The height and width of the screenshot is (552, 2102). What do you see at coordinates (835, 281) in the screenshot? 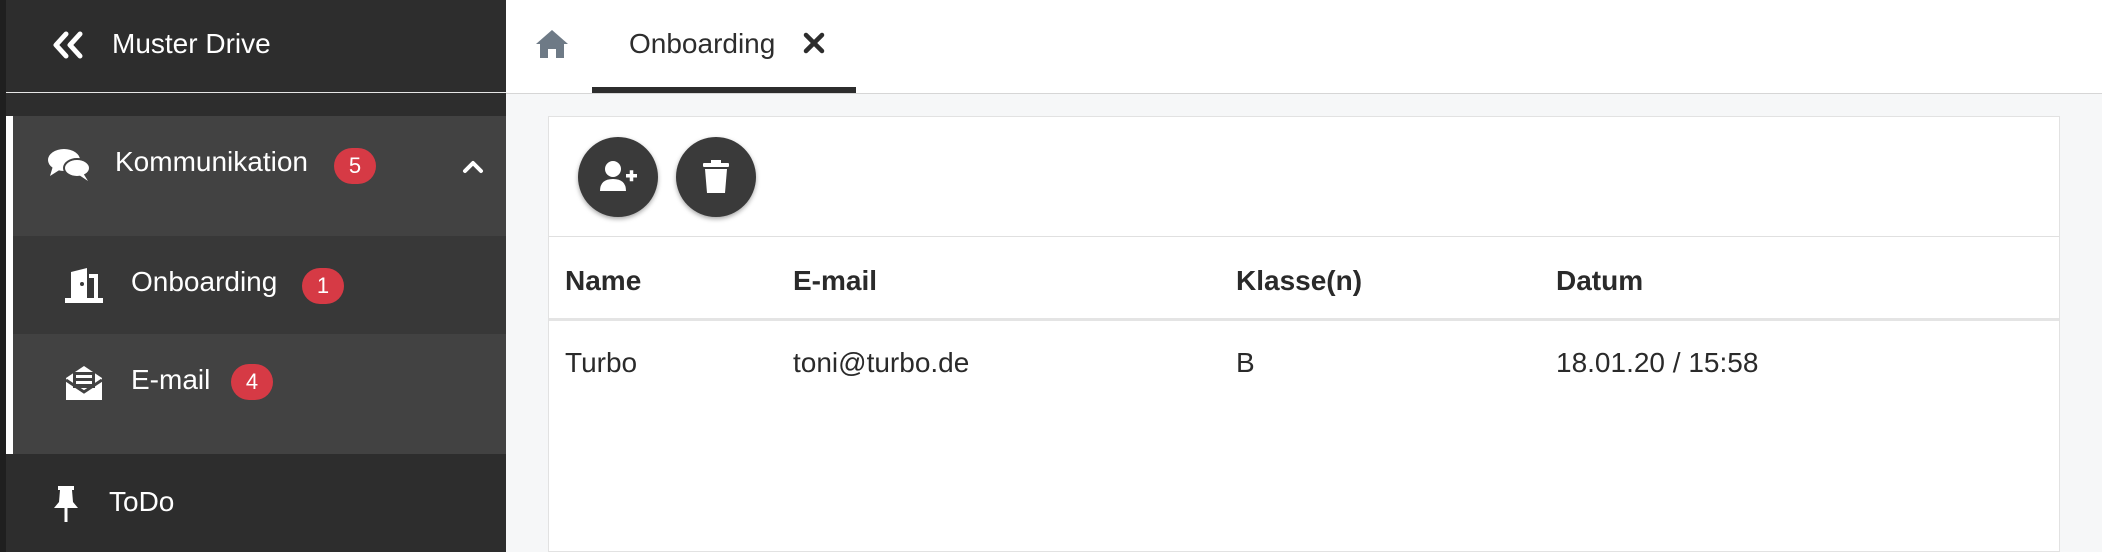
I see `column-header-email: E-mail` at bounding box center [835, 281].